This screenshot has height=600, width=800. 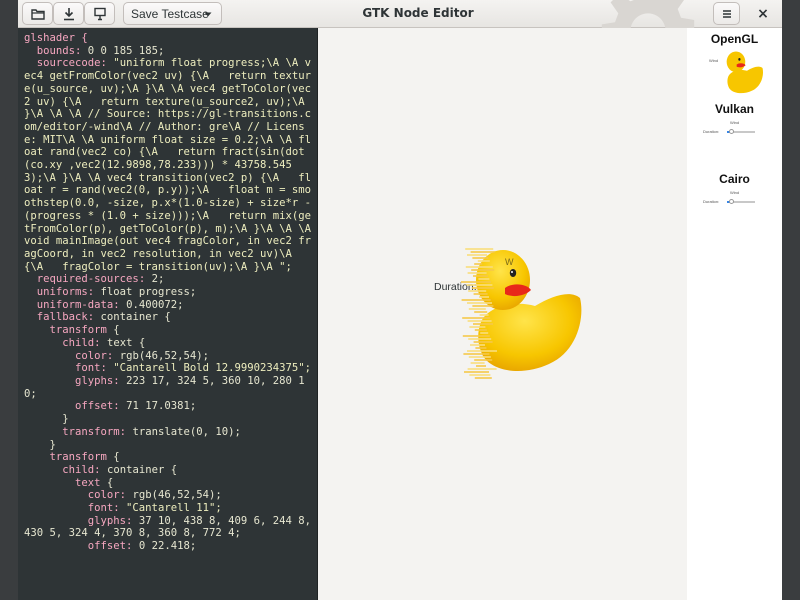 What do you see at coordinates (65, 63) in the screenshot?
I see `code-token: sourcecode:` at bounding box center [65, 63].